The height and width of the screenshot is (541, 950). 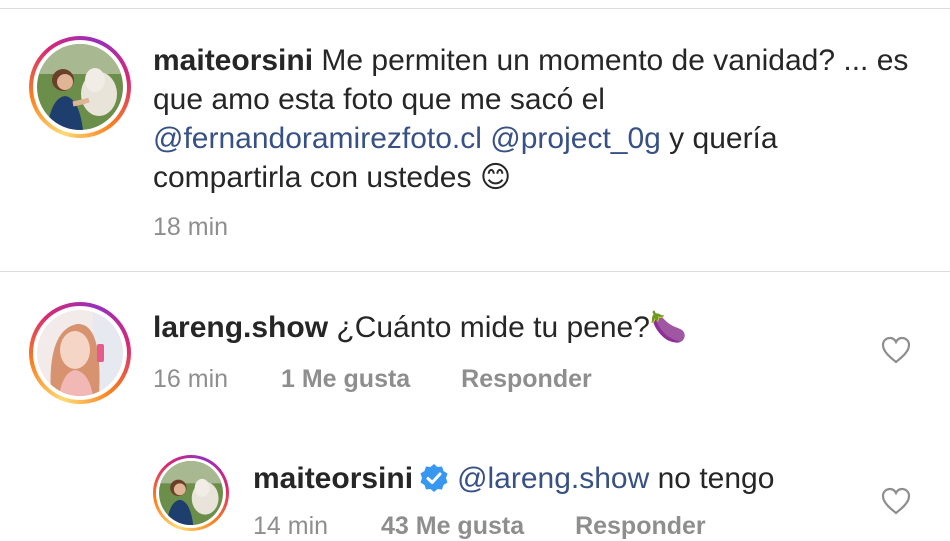 I want to click on comment-body: ¿Cuánto mide tu pene?, so click(x=489, y=327).